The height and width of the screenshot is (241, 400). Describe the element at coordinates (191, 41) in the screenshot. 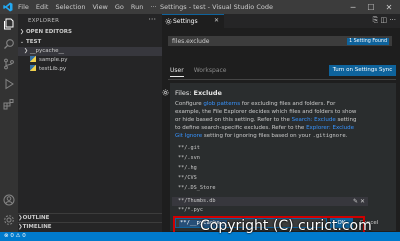

I see `search-value: files.exclude` at that location.